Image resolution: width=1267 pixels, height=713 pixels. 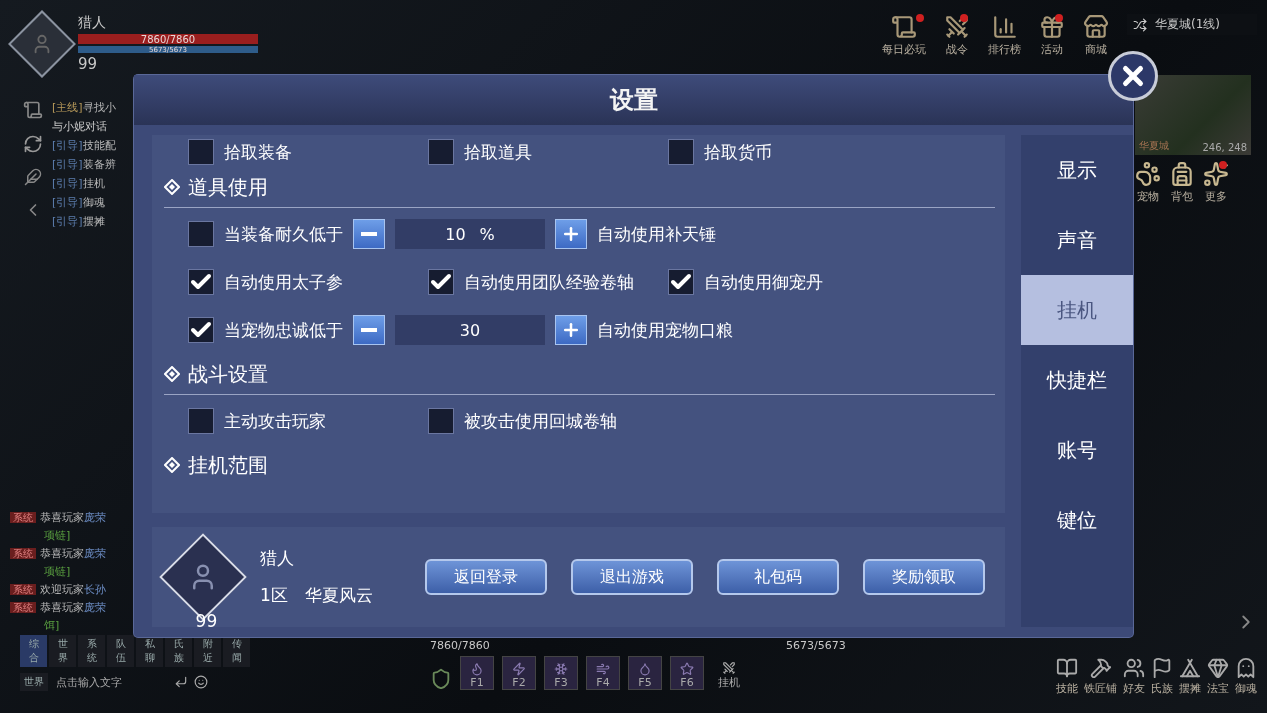 What do you see at coordinates (33, 144) in the screenshot?
I see `refresh-icon` at bounding box center [33, 144].